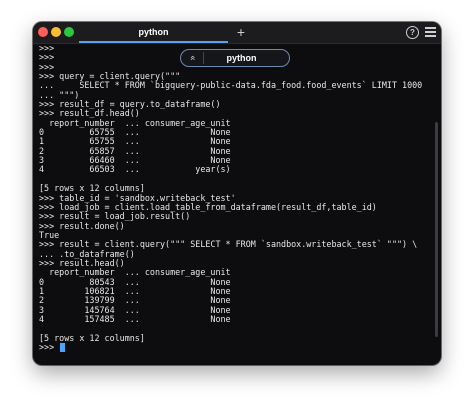 This screenshot has height=404, width=474. Describe the element at coordinates (69, 32) in the screenshot. I see `maximize-window-button` at that location.